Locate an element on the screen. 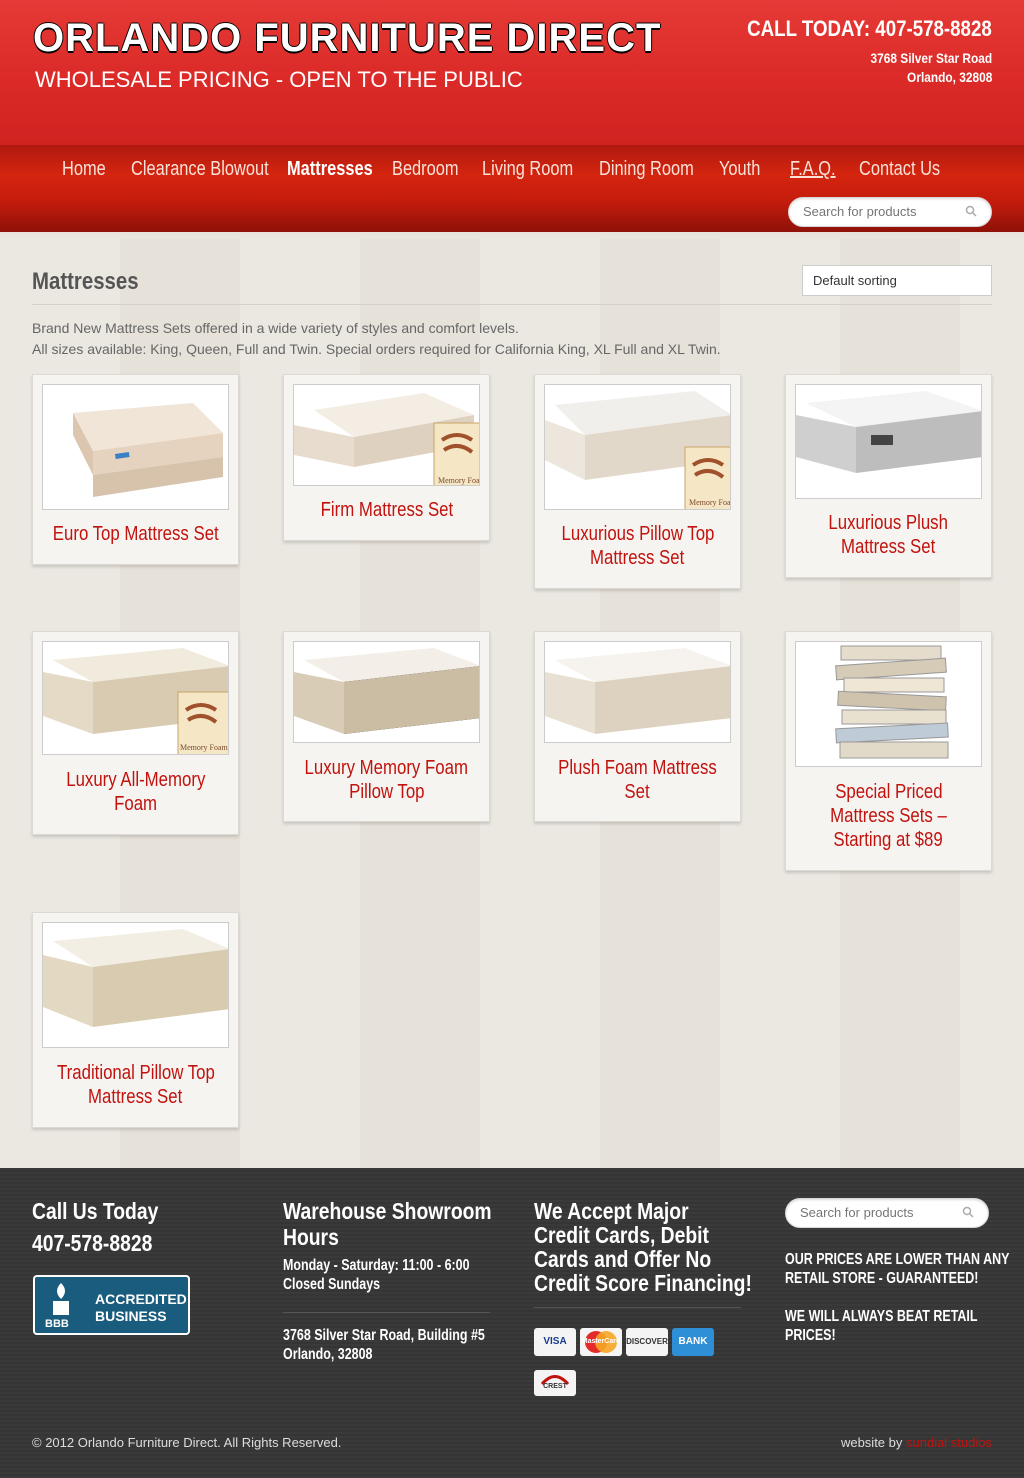 The height and width of the screenshot is (1478, 1024). bbb-torch-icon: BBB is located at coordinates (57, 1306).